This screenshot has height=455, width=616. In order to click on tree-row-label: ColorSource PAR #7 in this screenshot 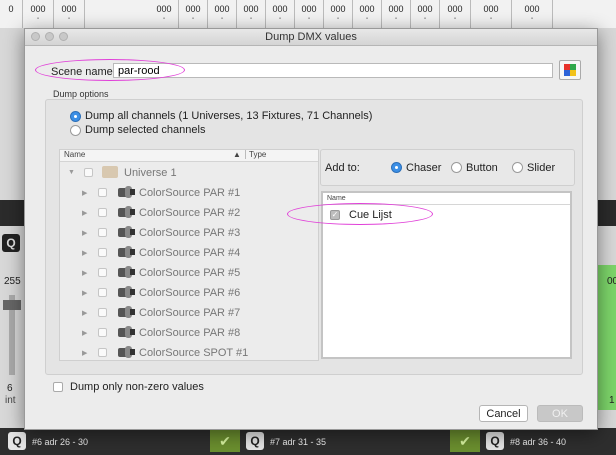, I will do `click(190, 313)`.